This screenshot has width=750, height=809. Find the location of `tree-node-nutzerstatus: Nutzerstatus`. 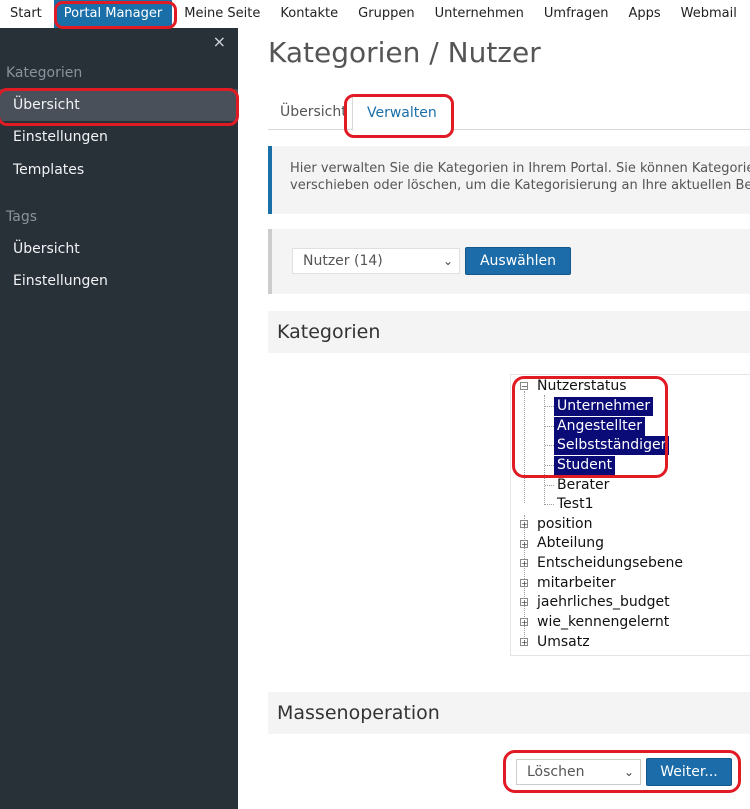

tree-node-nutzerstatus: Nutzerstatus is located at coordinates (582, 386).